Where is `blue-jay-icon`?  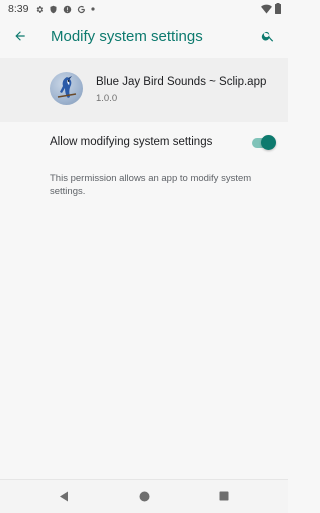 blue-jay-icon is located at coordinates (67, 87).